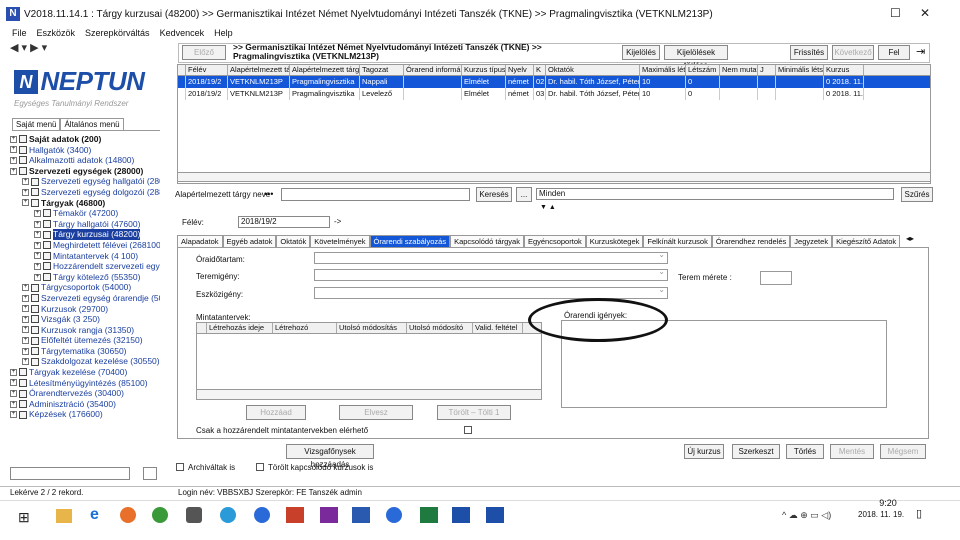 Image resolution: width=960 pixels, height=540 pixels. What do you see at coordinates (540, 70) in the screenshot?
I see `grid-column-header: K` at bounding box center [540, 70].